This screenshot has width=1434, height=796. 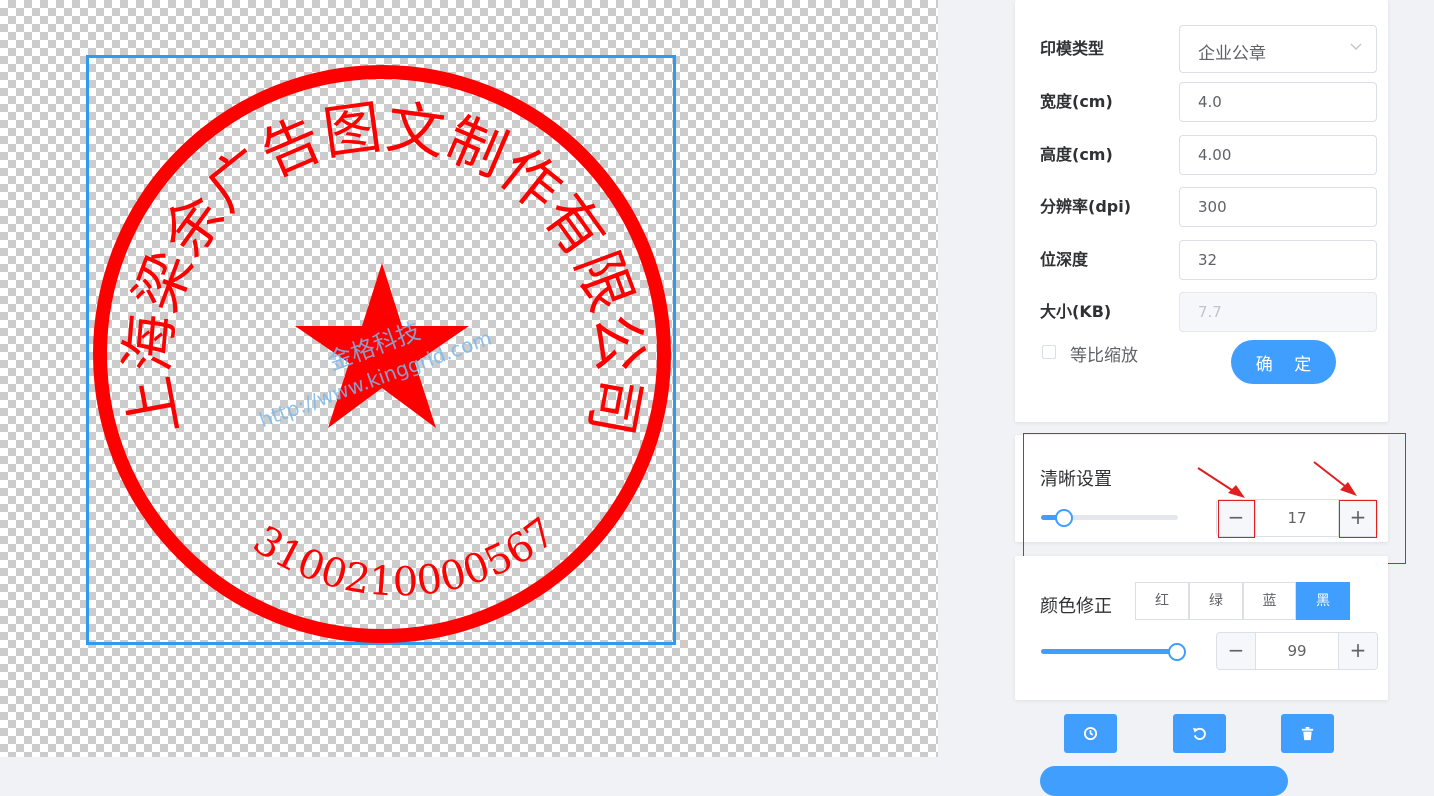 I want to click on confirm-button: 确 定, so click(x=1283, y=362).